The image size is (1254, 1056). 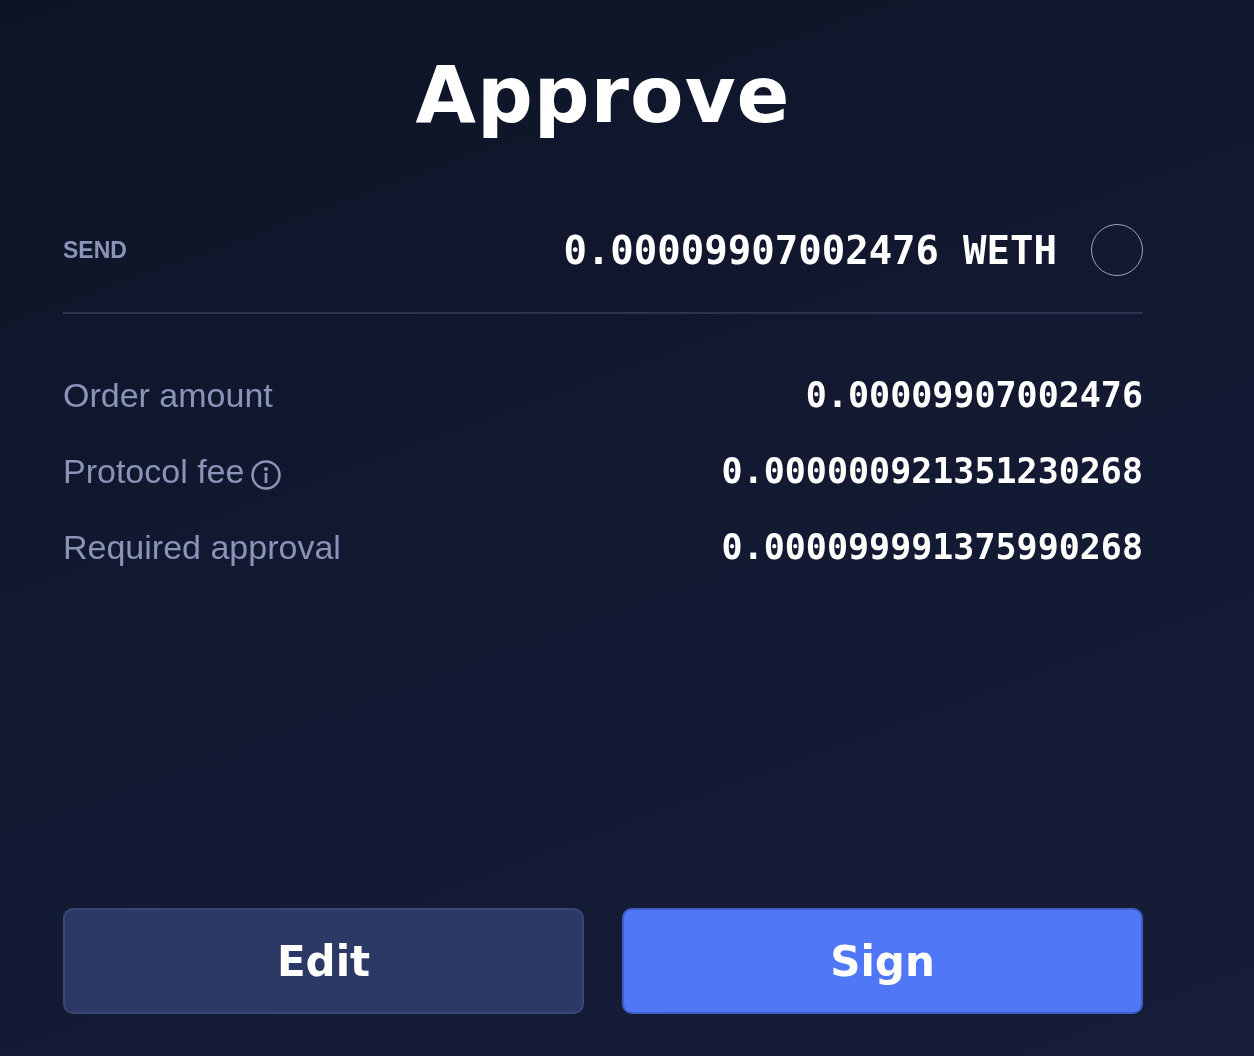 I want to click on detail-label: Protocol fee, so click(x=154, y=471).